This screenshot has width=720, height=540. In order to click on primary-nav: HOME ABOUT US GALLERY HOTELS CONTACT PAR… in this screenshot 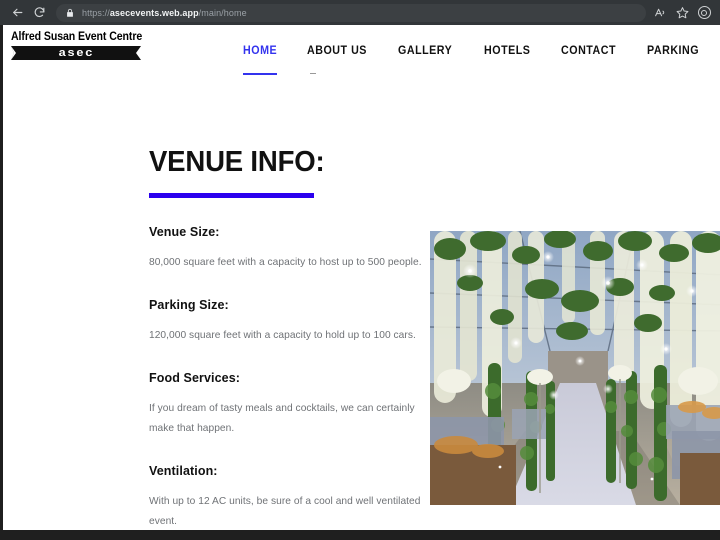, I will do `click(473, 60)`.